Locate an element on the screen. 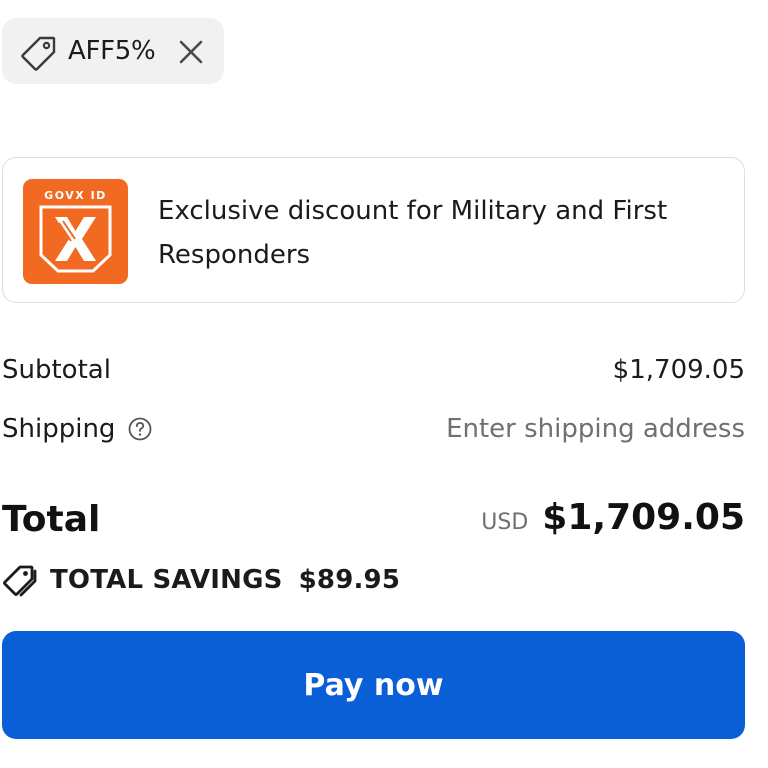 The image size is (768, 768). discount-code-chip: AFF5% is located at coordinates (113, 51).